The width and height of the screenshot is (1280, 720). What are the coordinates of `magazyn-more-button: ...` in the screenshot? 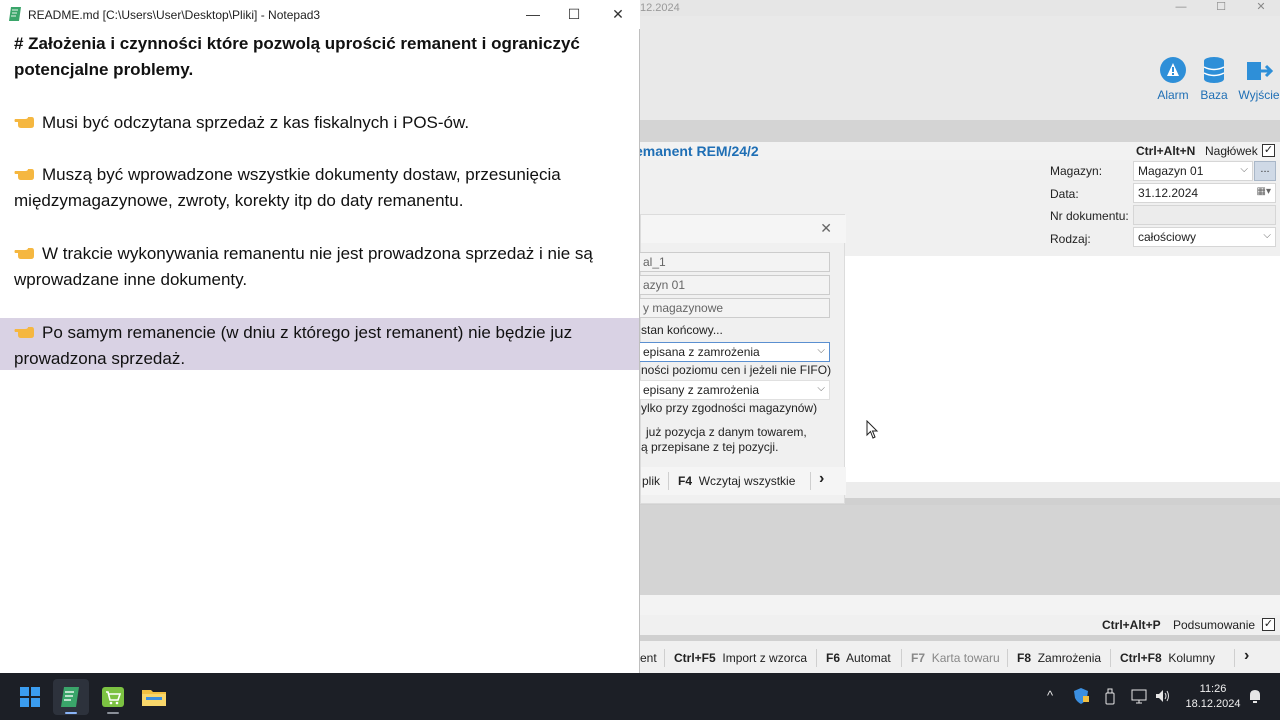 It's located at (1265, 171).